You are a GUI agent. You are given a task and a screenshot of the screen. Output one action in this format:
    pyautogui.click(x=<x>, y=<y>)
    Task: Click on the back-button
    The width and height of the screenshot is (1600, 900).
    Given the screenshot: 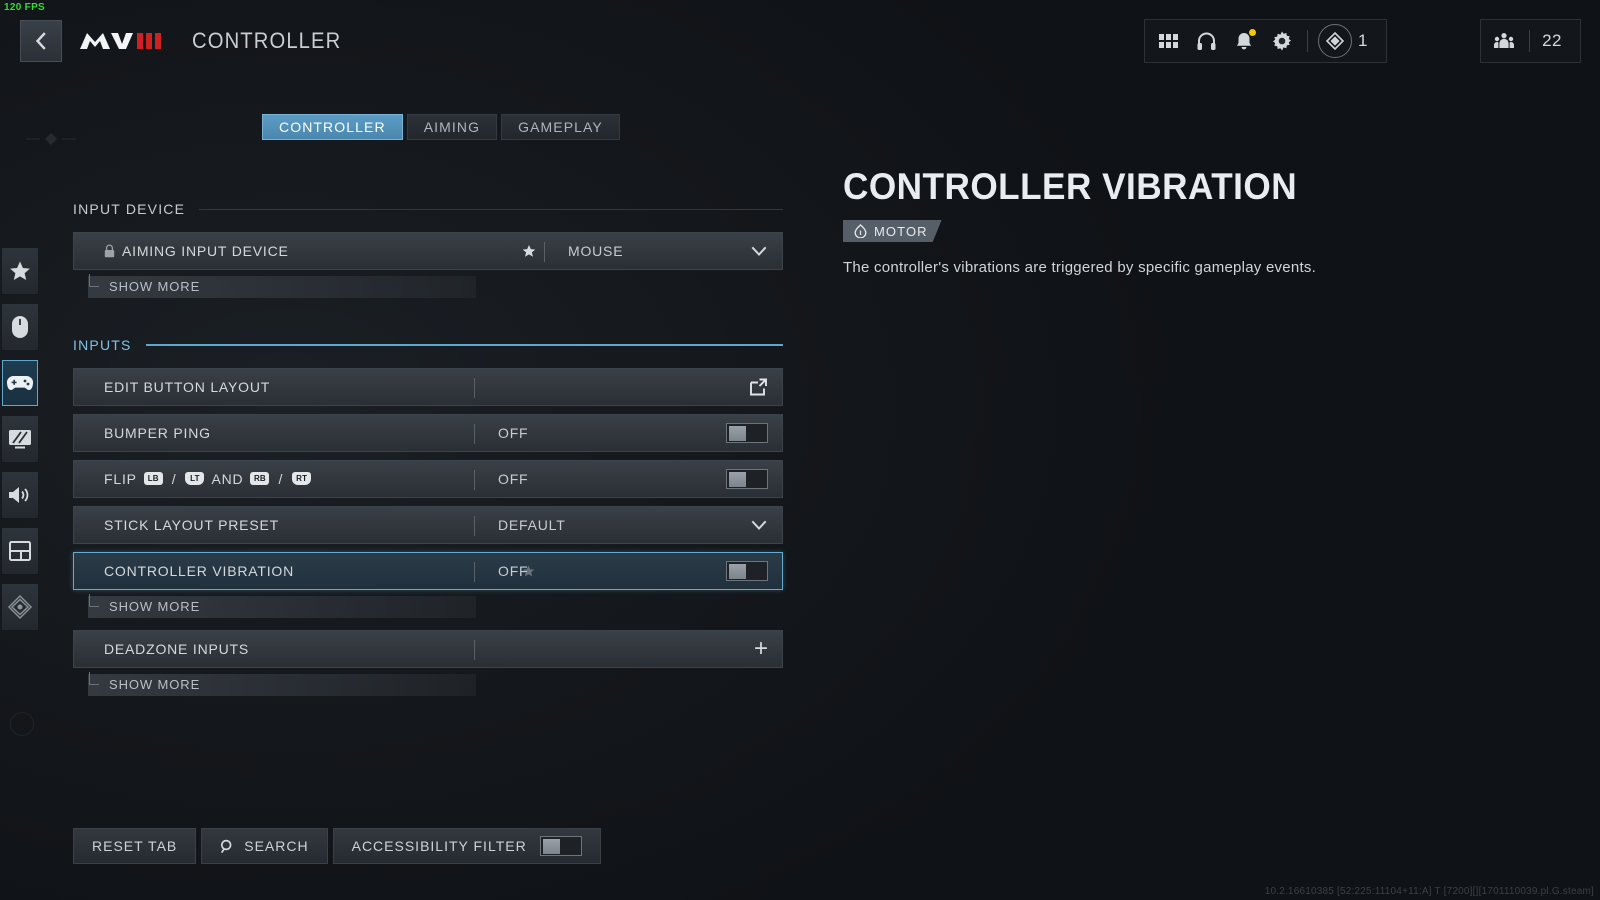 What is the action you would take?
    pyautogui.click(x=41, y=41)
    